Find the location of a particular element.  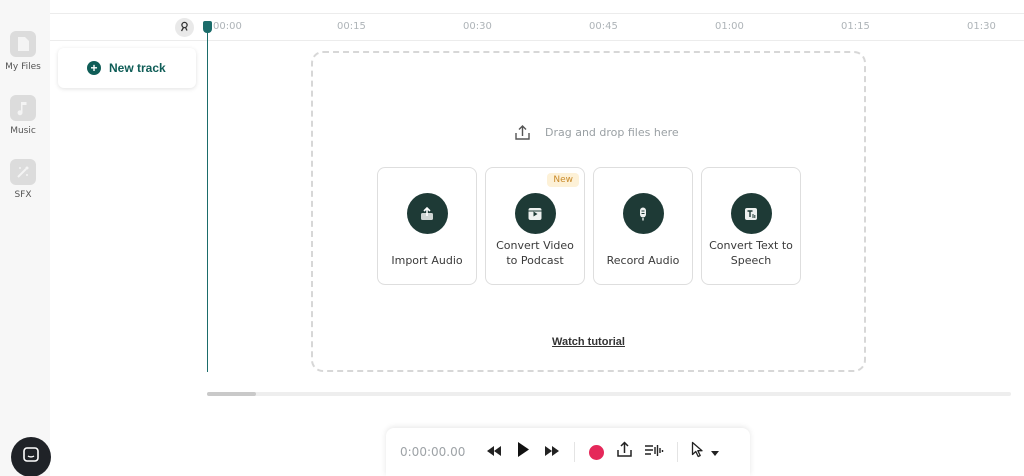

waveform-text-icon is located at coordinates (654, 452).